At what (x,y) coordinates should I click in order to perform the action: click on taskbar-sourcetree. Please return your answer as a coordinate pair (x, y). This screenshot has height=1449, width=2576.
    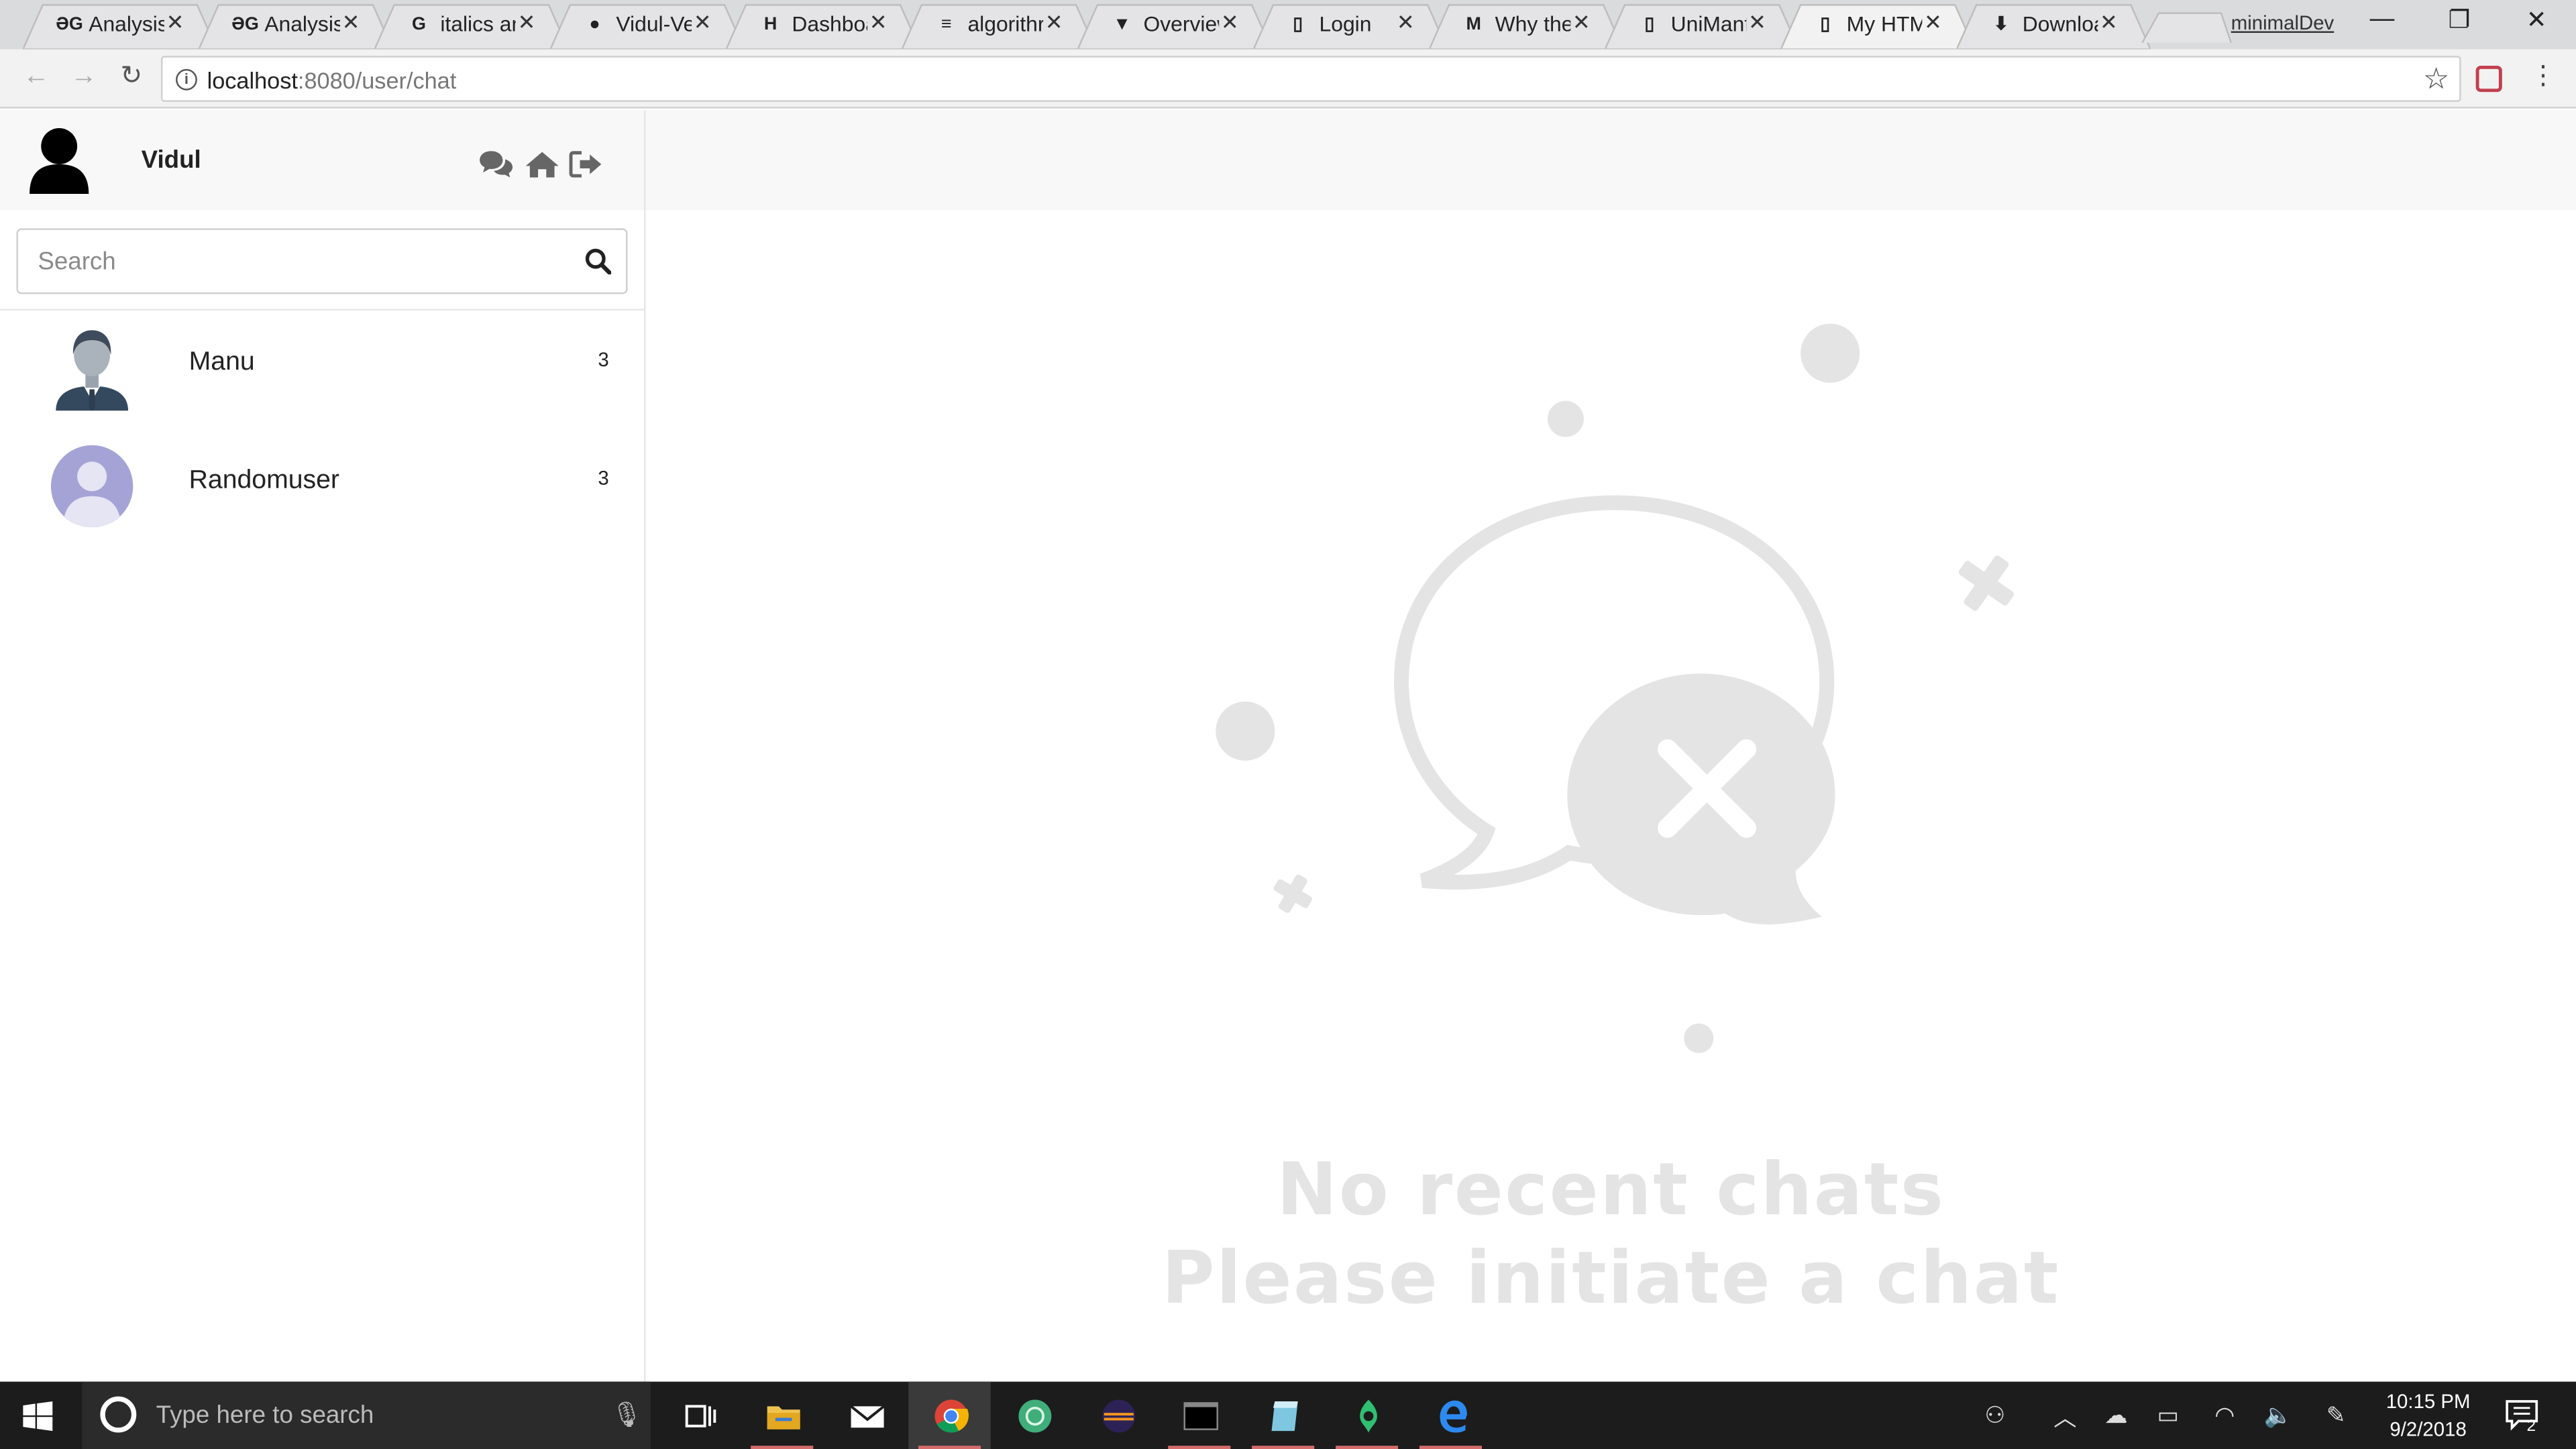
    Looking at the image, I should click on (1366, 1415).